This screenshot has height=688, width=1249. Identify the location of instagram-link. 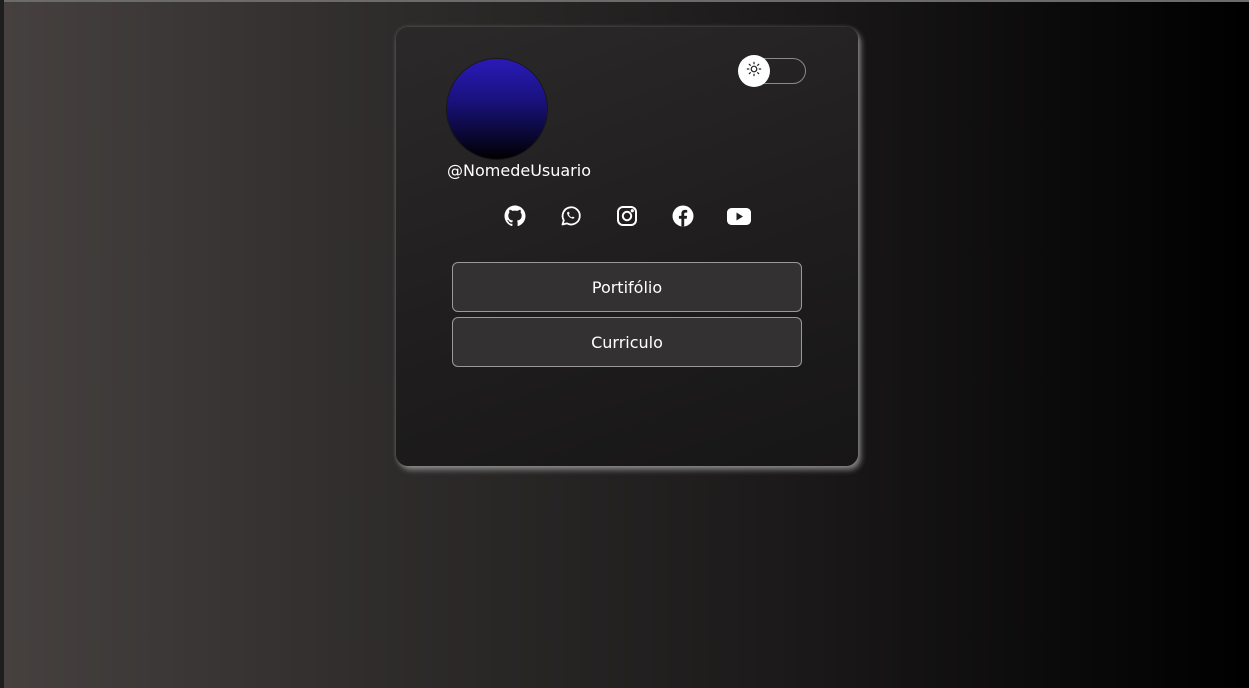
(627, 216).